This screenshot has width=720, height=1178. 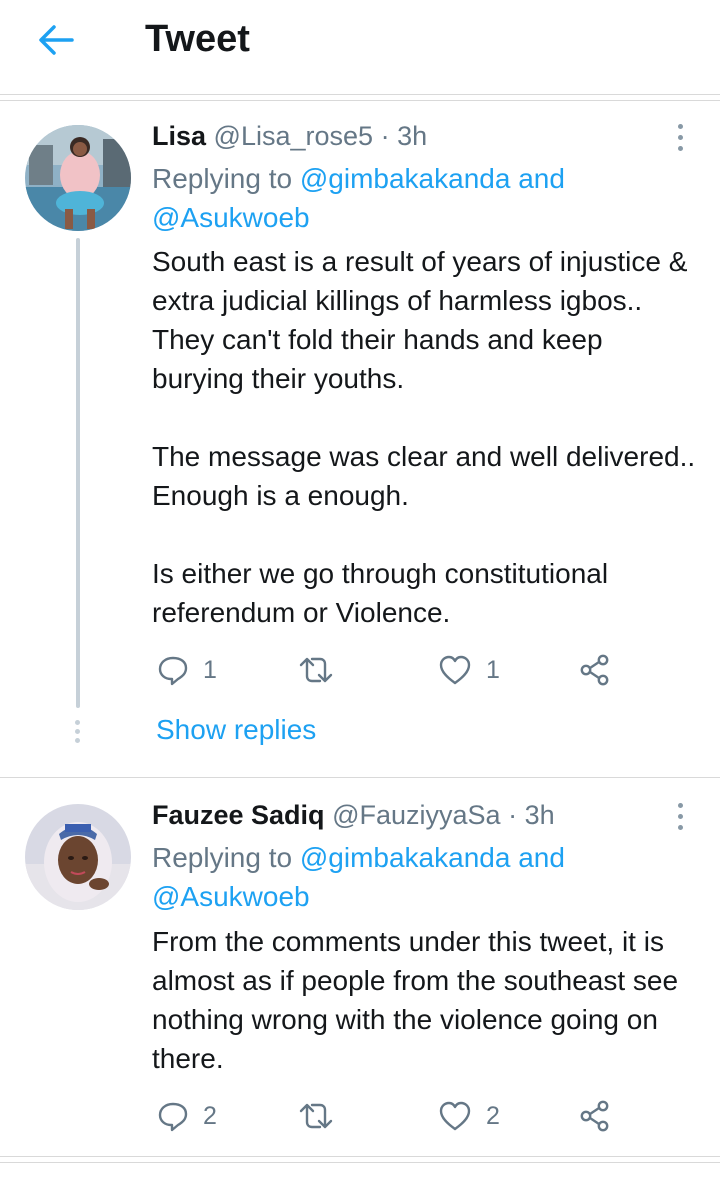 What do you see at coordinates (360, 41) in the screenshot?
I see `top-app-bar: Tweet` at bounding box center [360, 41].